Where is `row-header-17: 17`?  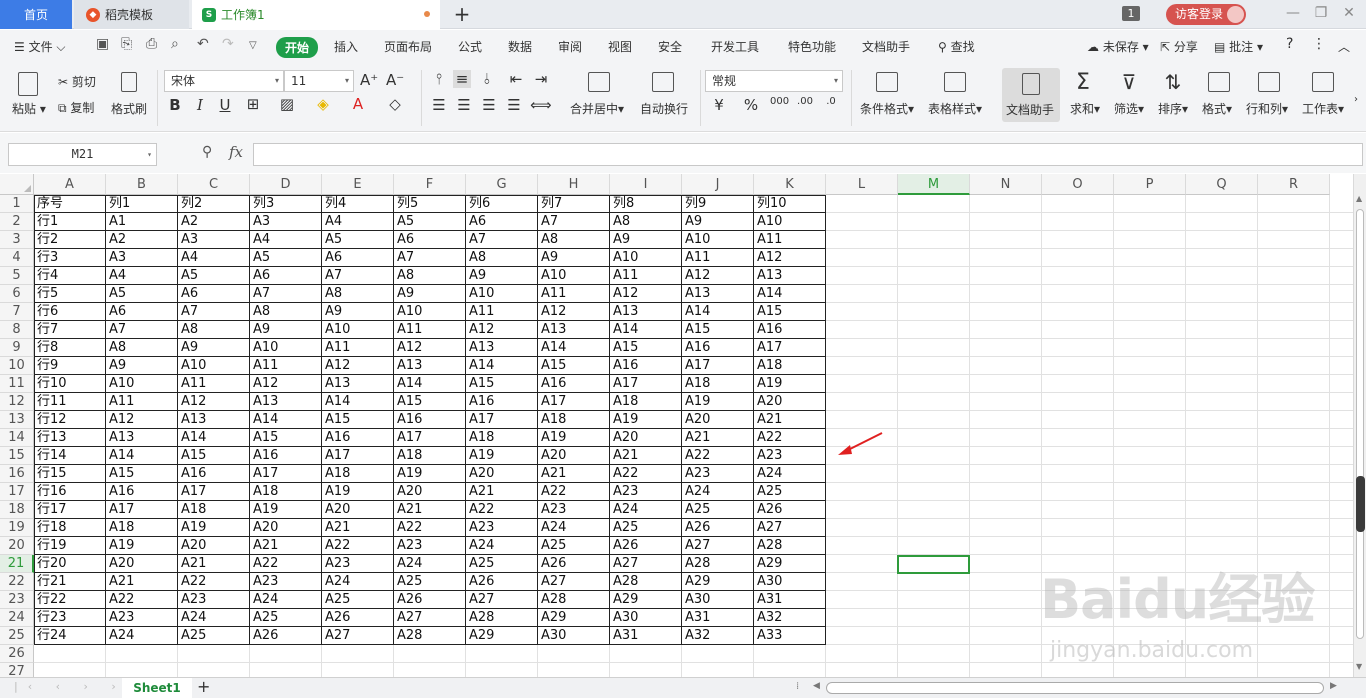
row-header-17: 17 is located at coordinates (17, 492).